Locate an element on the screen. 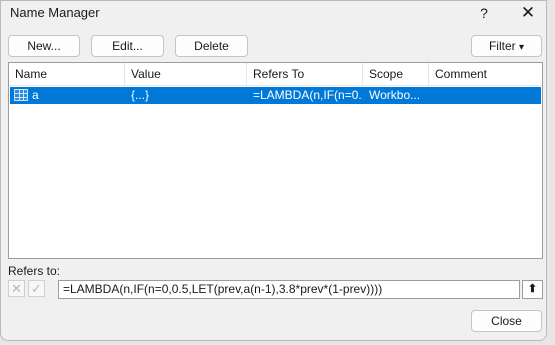 Image resolution: width=555 pixels, height=345 pixels. title-bar: Name Manager ? ✕ is located at coordinates (273, 14).